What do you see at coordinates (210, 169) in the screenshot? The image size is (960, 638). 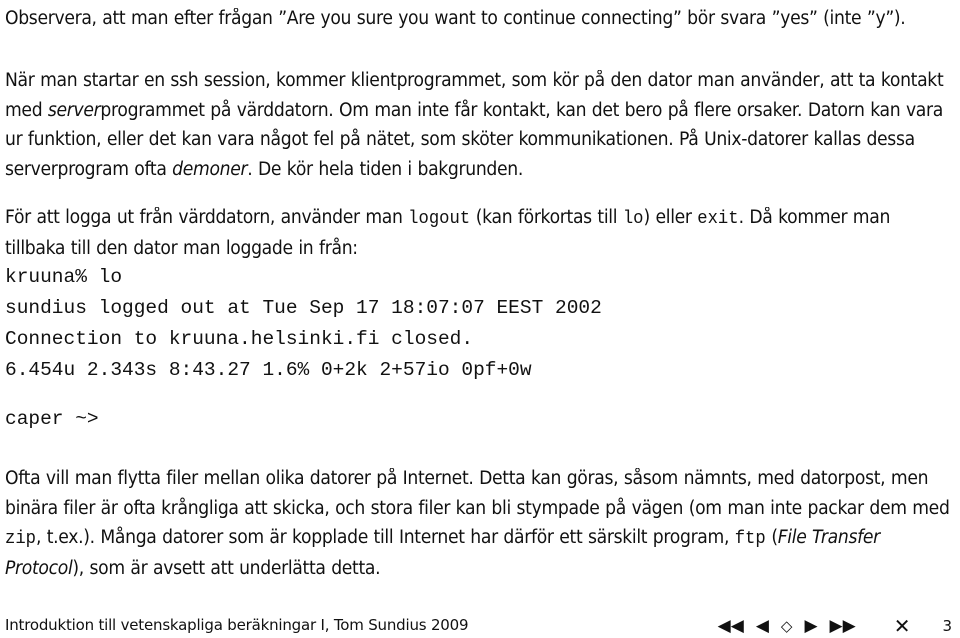 I see `emphasis-demoner: demoner` at bounding box center [210, 169].